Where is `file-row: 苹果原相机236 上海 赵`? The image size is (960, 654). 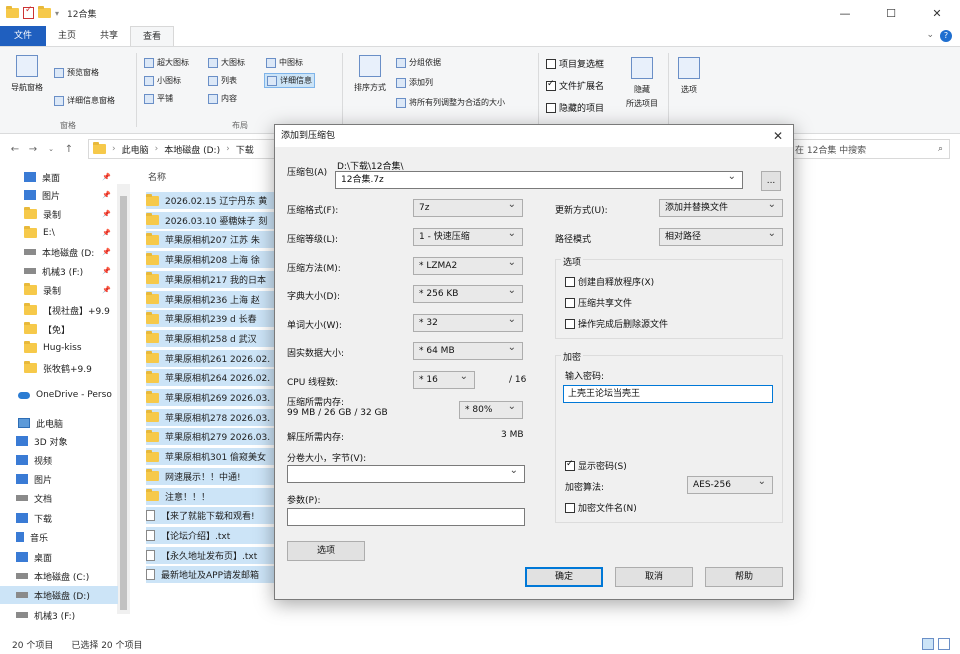
file-row: 苹果原相机236 上海 赵 is located at coordinates (215, 299).